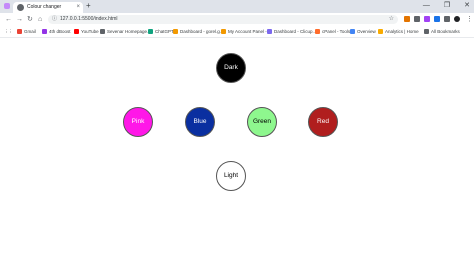 Image resolution: width=474 pixels, height=255 pixels. What do you see at coordinates (426, 32) in the screenshot?
I see `folder-icon` at bounding box center [426, 32].